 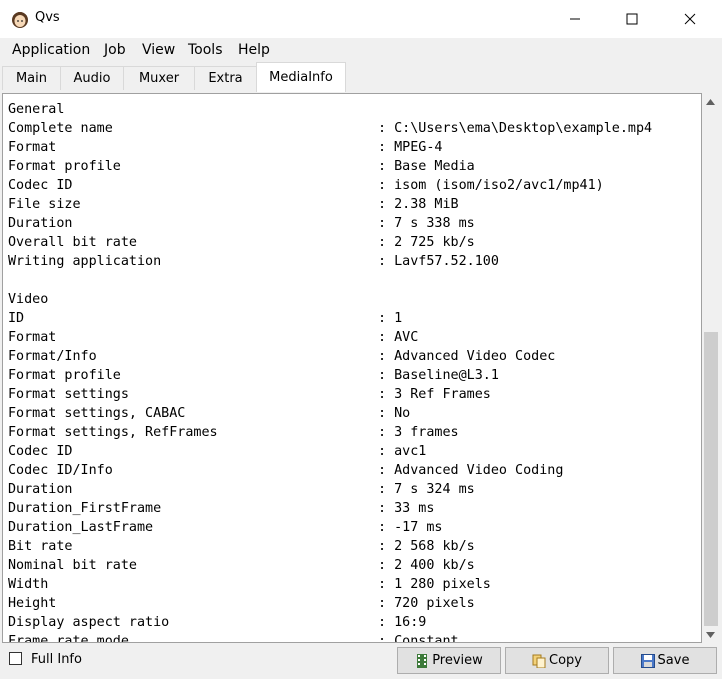 I want to click on info-value: 1 280 pixels, so click(x=442, y=584).